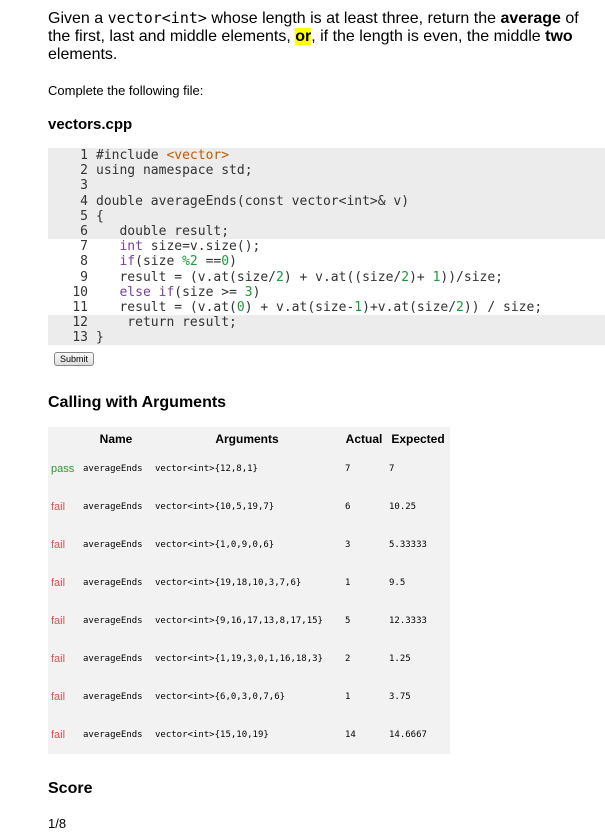  What do you see at coordinates (157, 18) in the screenshot?
I see `prompt-code: vector<int>` at bounding box center [157, 18].